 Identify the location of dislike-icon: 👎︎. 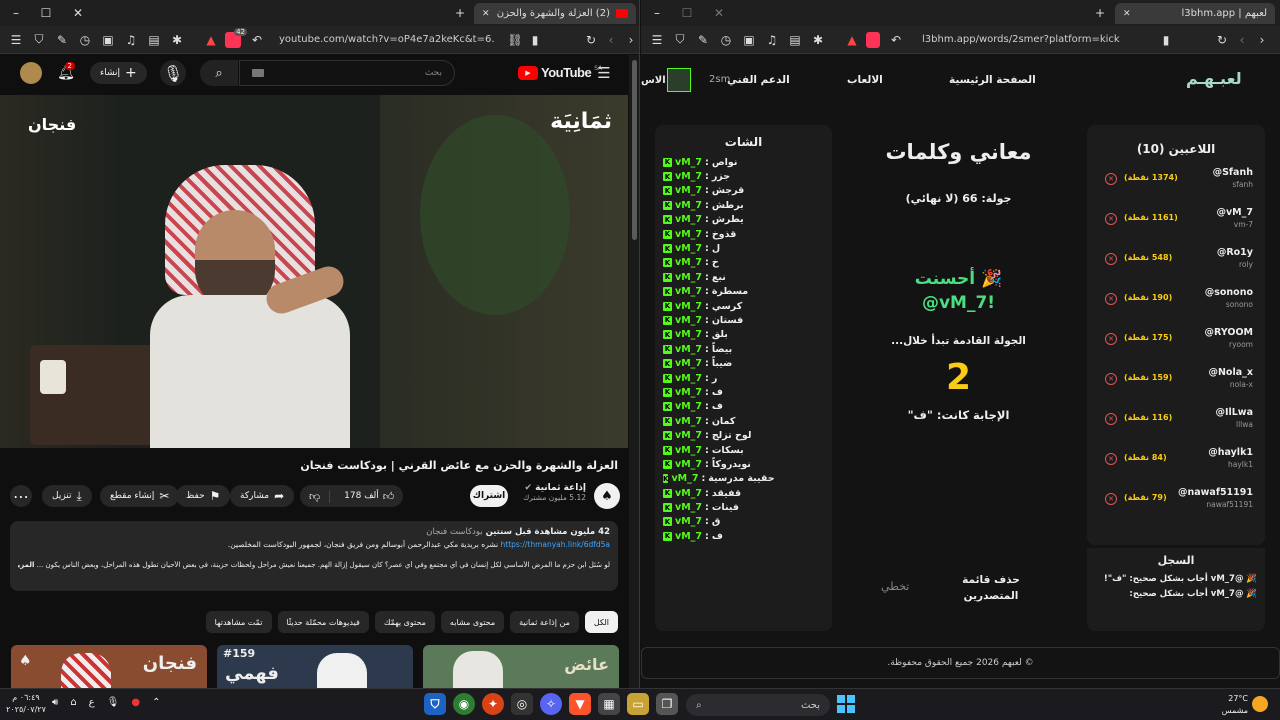
(315, 496).